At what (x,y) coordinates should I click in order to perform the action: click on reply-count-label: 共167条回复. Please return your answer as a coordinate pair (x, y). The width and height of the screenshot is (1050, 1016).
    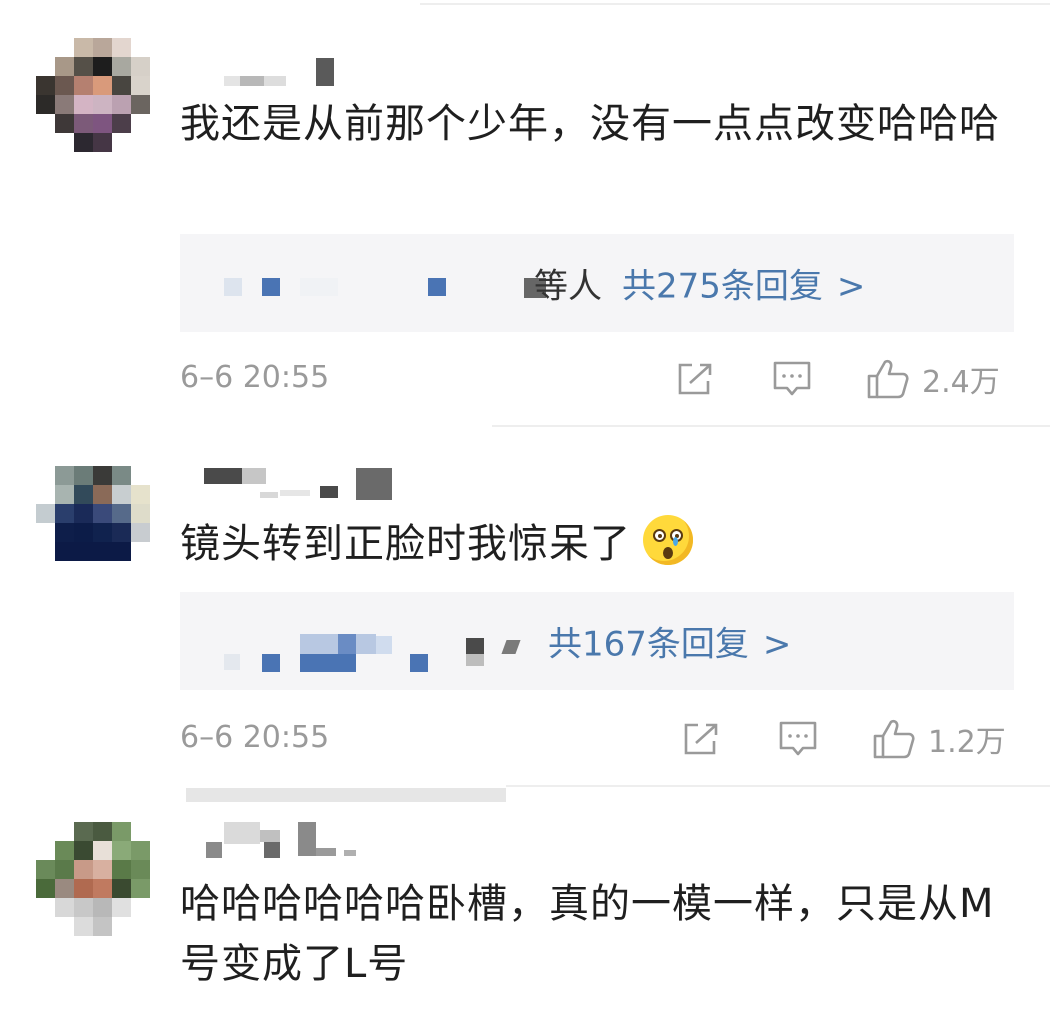
    Looking at the image, I should click on (648, 644).